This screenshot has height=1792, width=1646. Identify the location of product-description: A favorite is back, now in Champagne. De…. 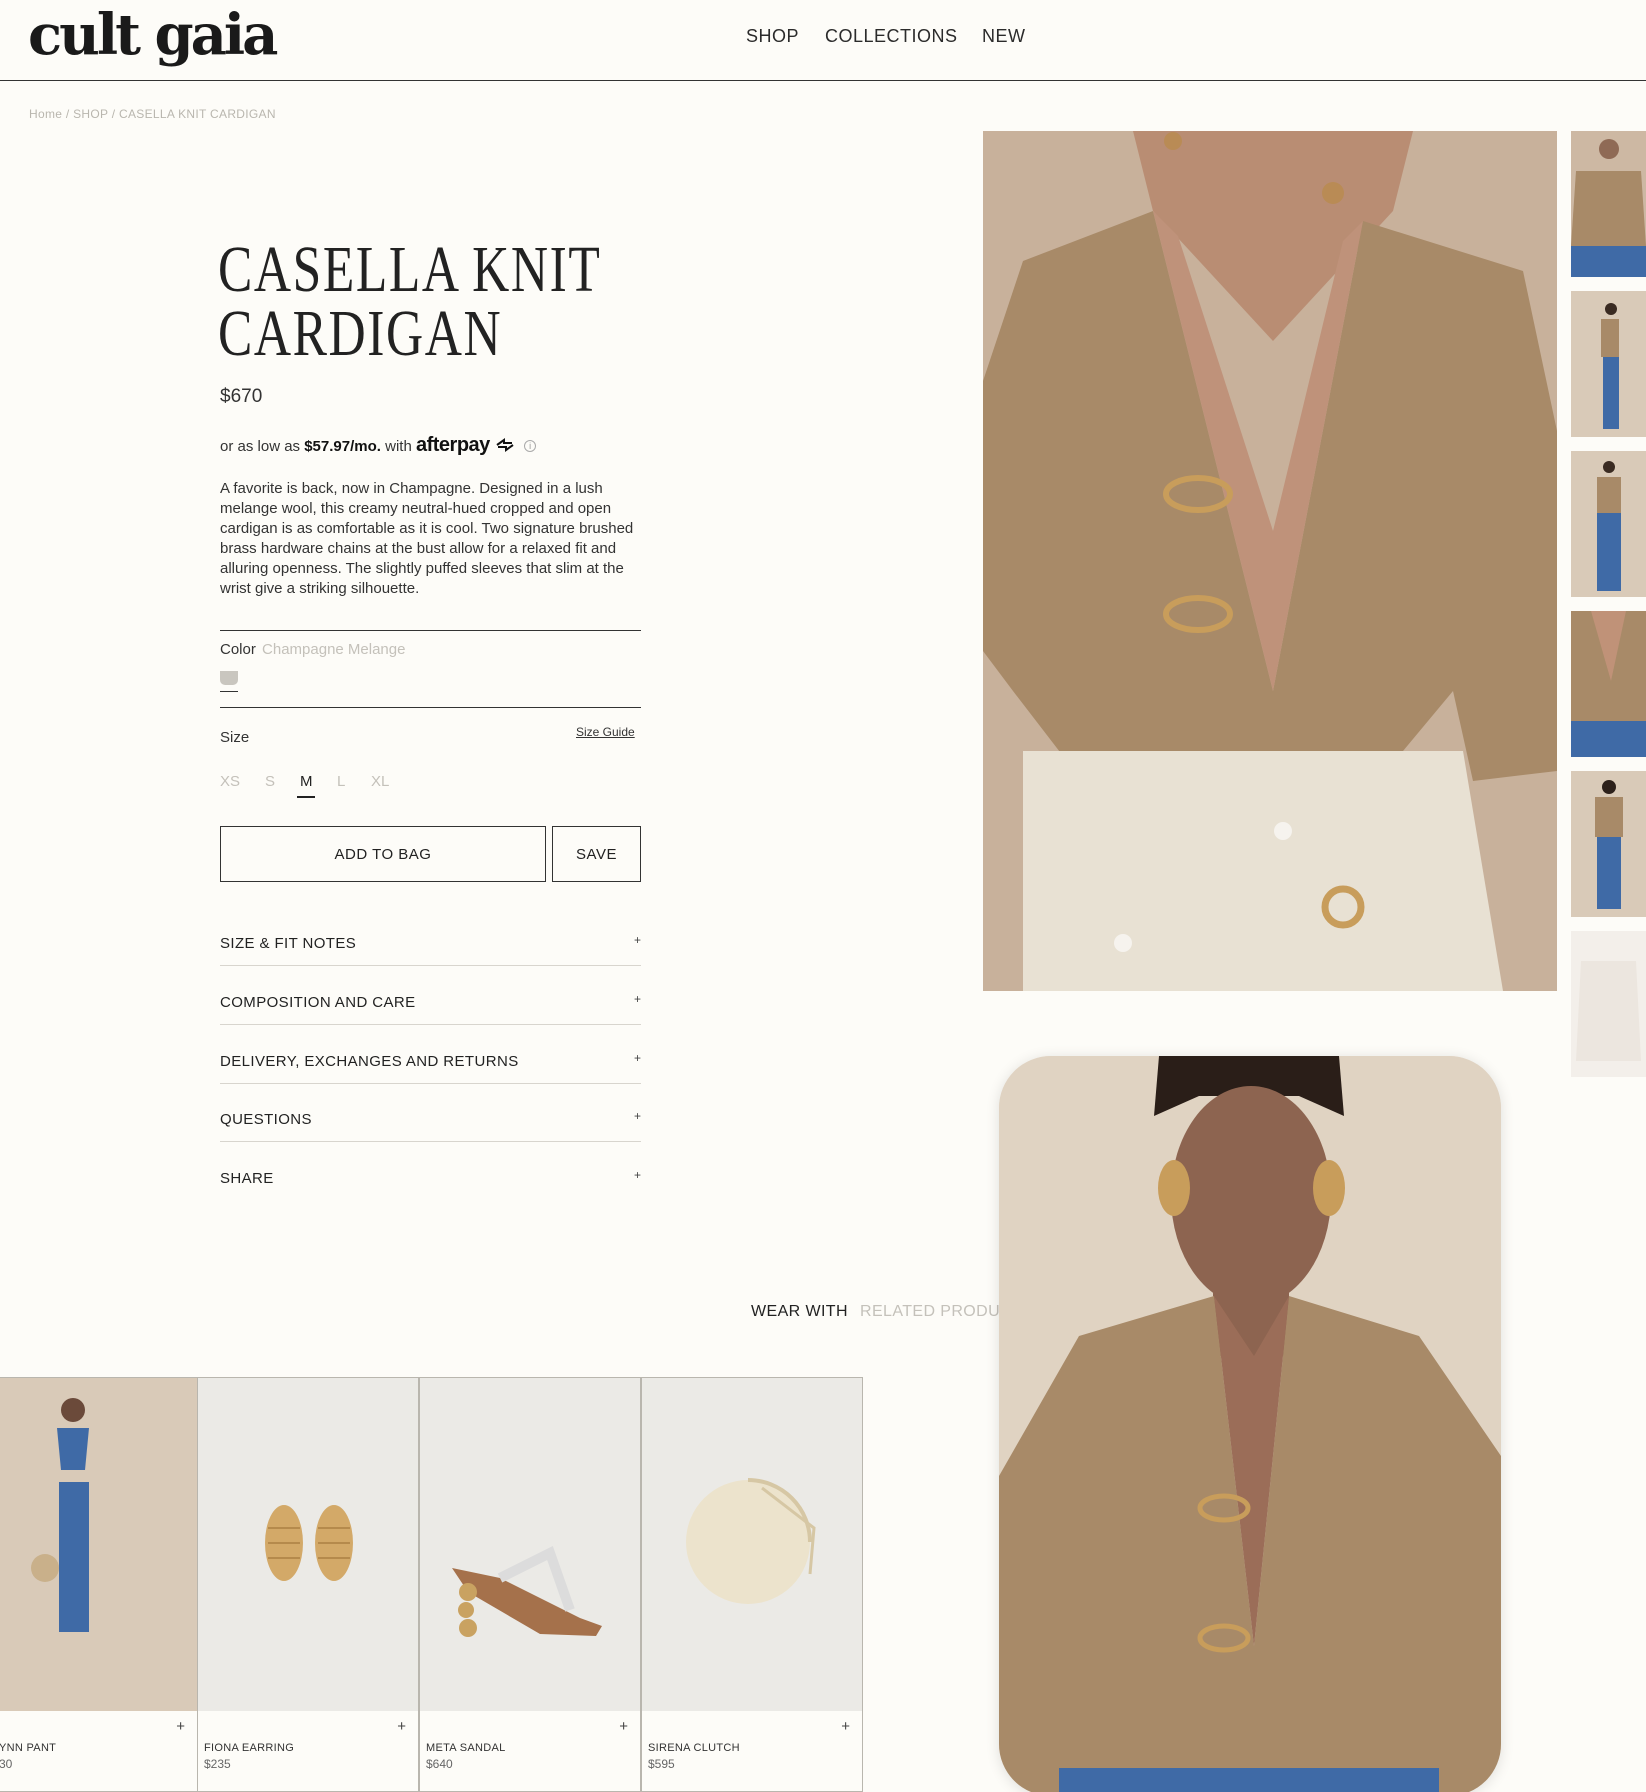
(427, 538).